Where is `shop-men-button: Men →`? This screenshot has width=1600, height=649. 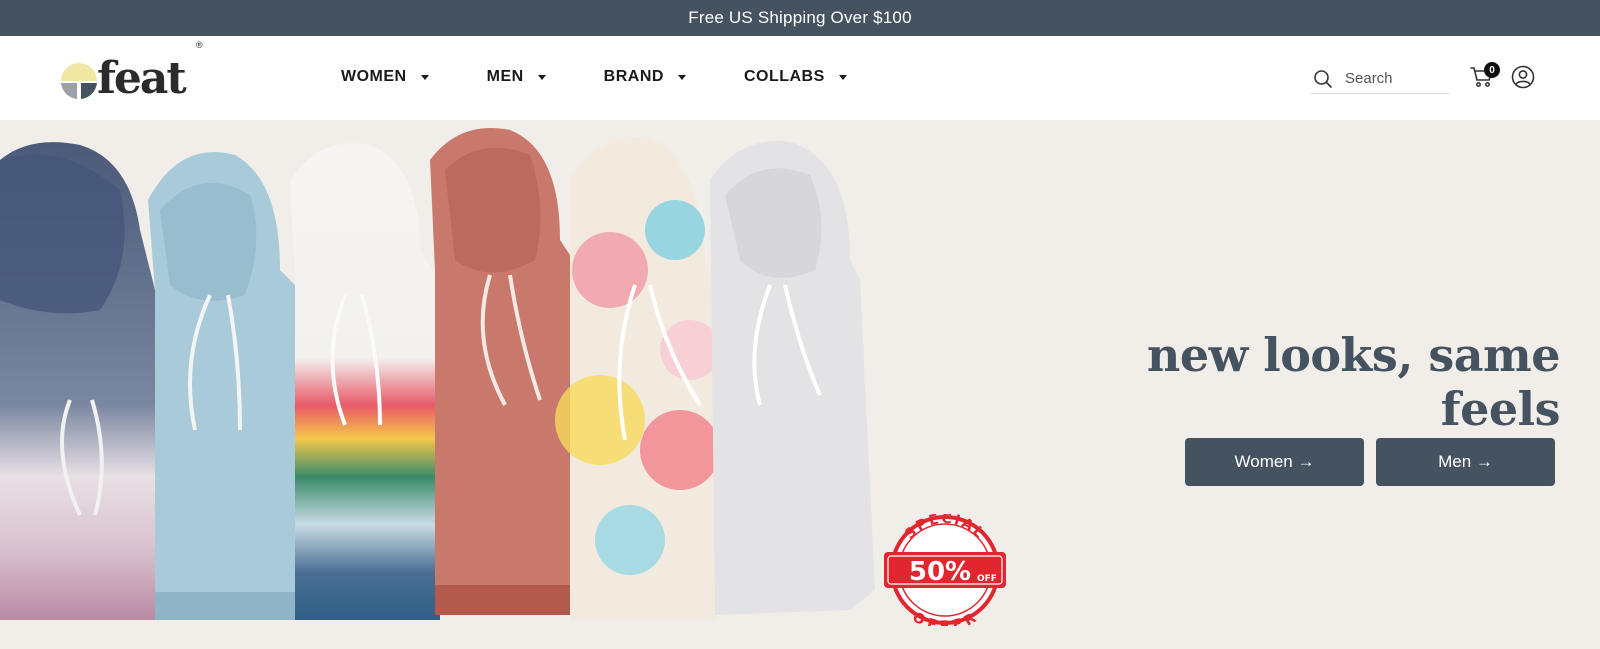 shop-men-button: Men → is located at coordinates (1465, 462).